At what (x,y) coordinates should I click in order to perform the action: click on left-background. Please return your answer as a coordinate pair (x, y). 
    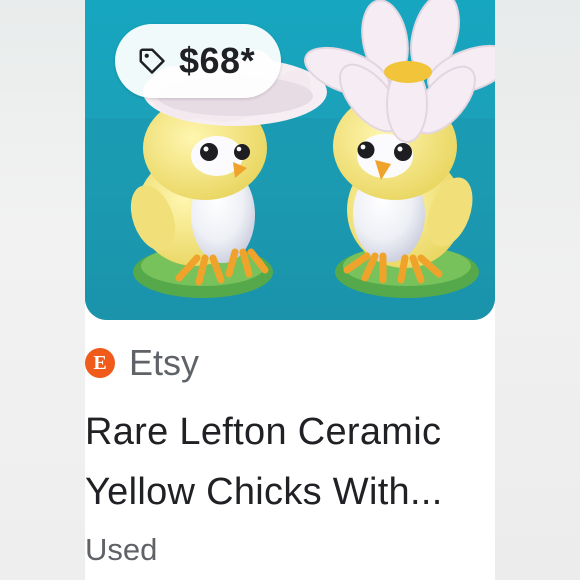
    Looking at the image, I should click on (42, 290).